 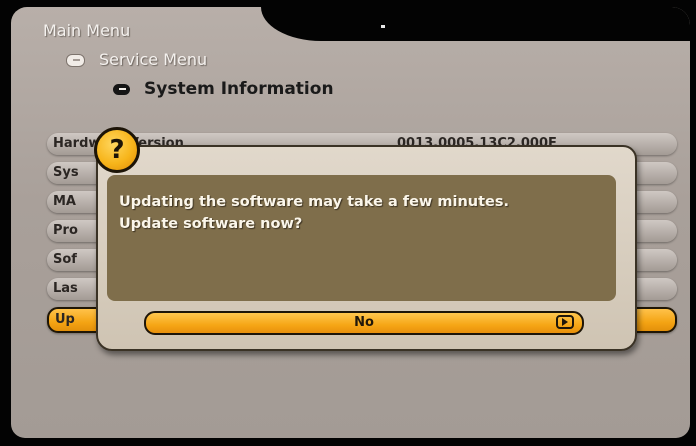 I want to click on breadcrumb-main-menu: Main Menu, so click(x=86, y=30).